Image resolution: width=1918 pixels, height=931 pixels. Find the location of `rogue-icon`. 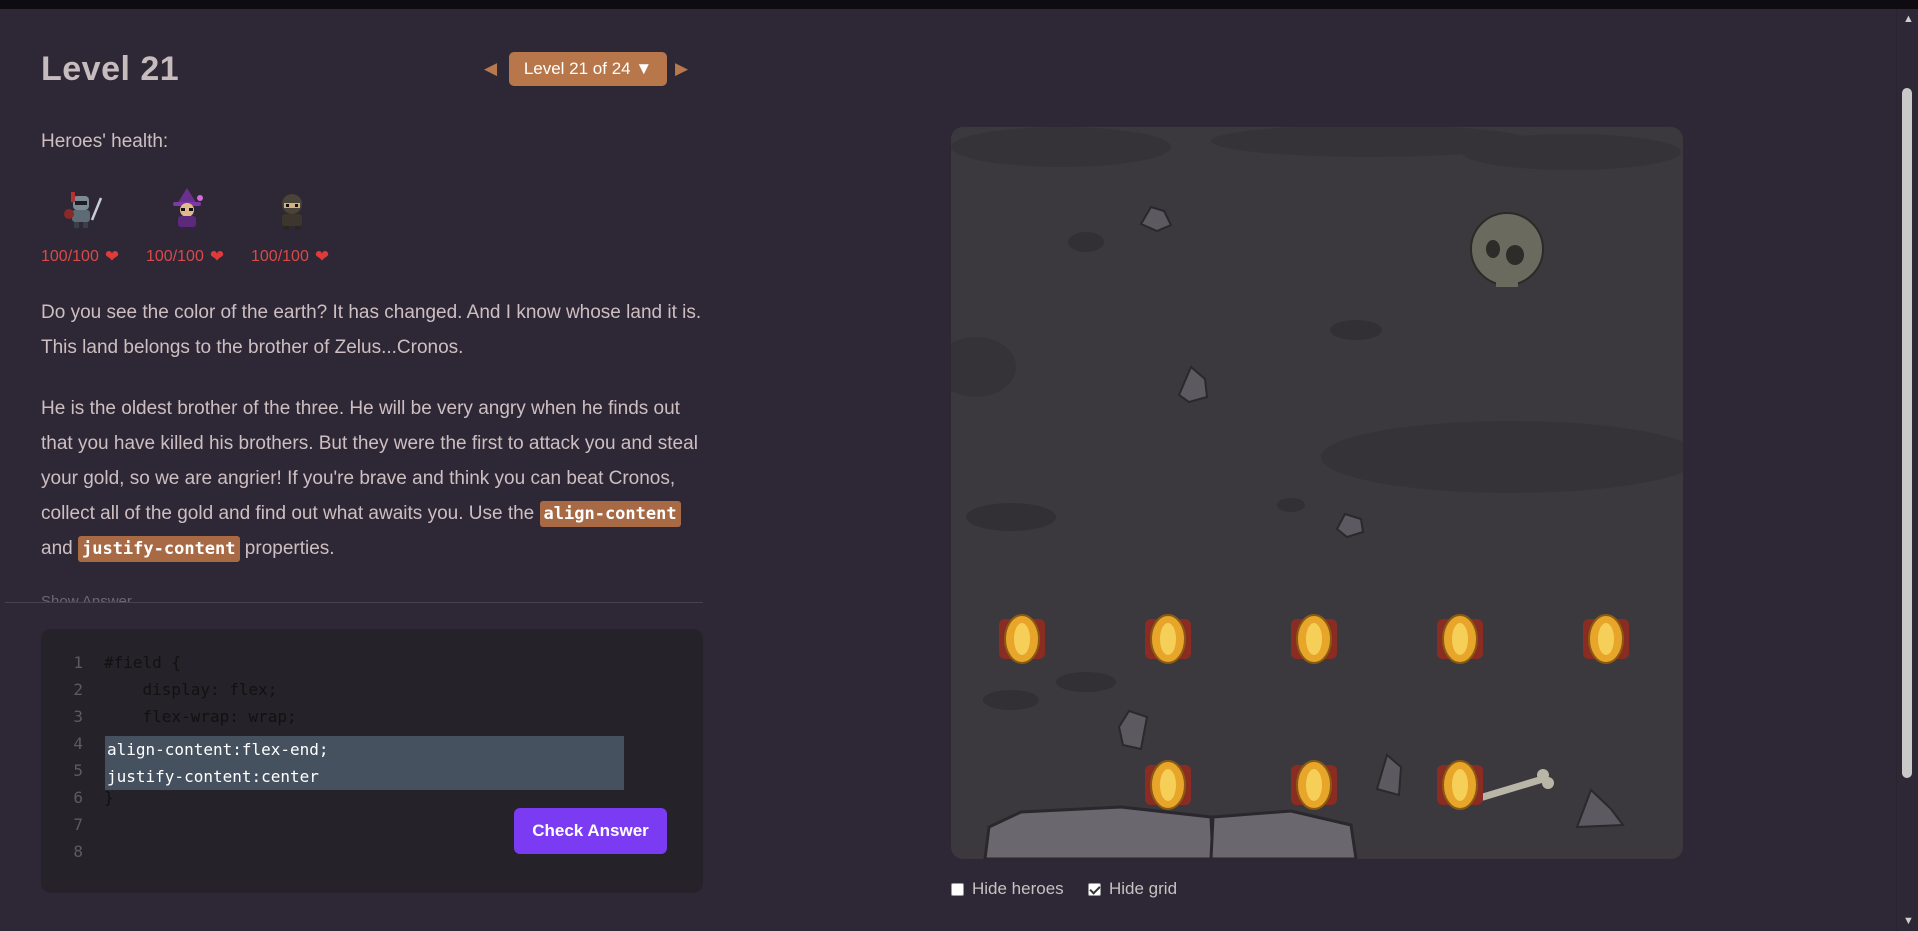

rogue-icon is located at coordinates (292, 212).